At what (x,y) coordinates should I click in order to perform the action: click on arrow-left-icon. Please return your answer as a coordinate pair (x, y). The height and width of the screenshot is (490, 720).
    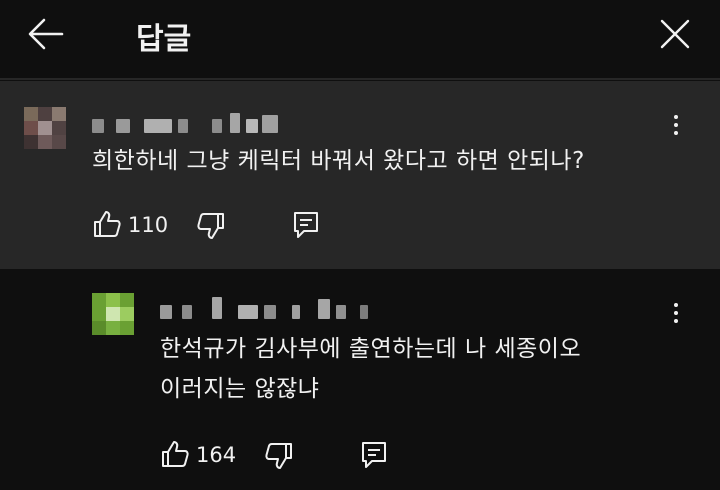
    Looking at the image, I should click on (46, 34).